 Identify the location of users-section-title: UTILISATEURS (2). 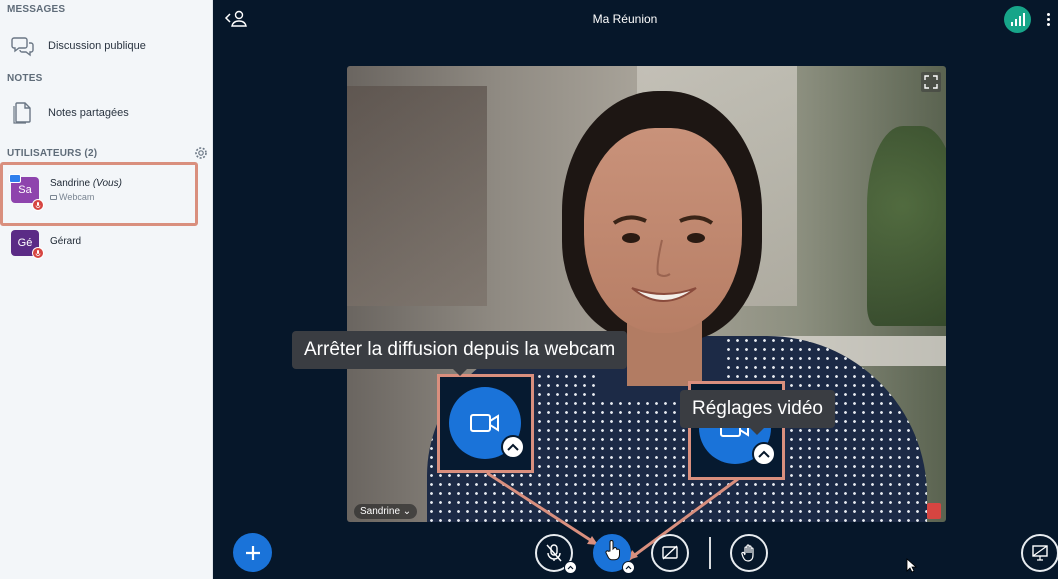
(52, 153).